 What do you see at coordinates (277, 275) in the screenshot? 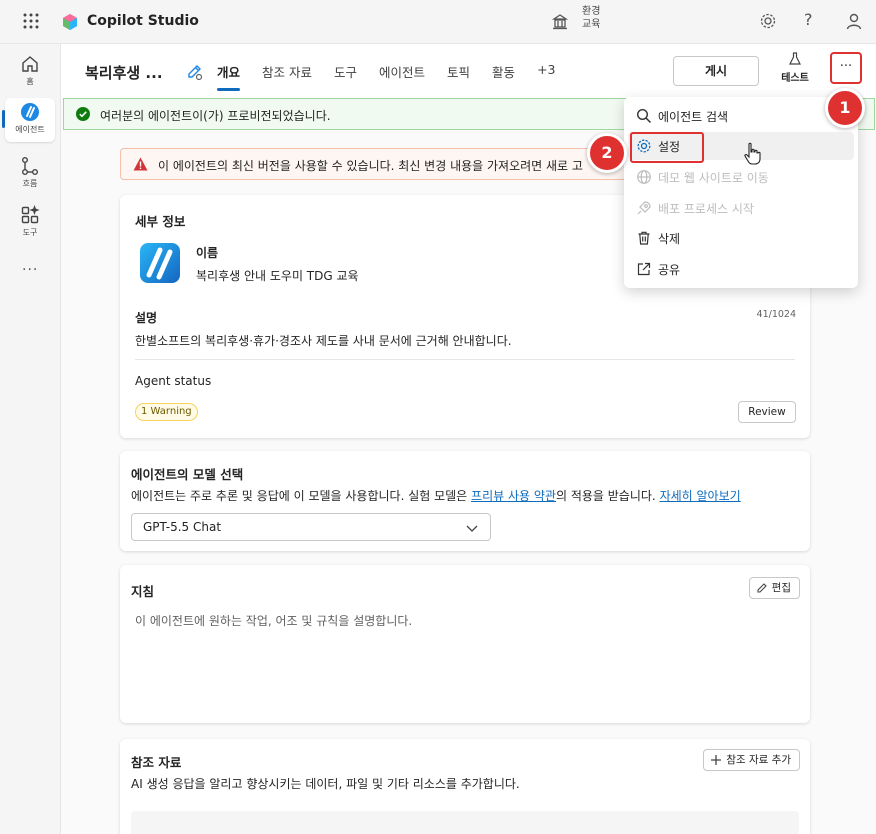
I see `agent-name-value: 복리후생 안내 도우미 TDG 교육` at bounding box center [277, 275].